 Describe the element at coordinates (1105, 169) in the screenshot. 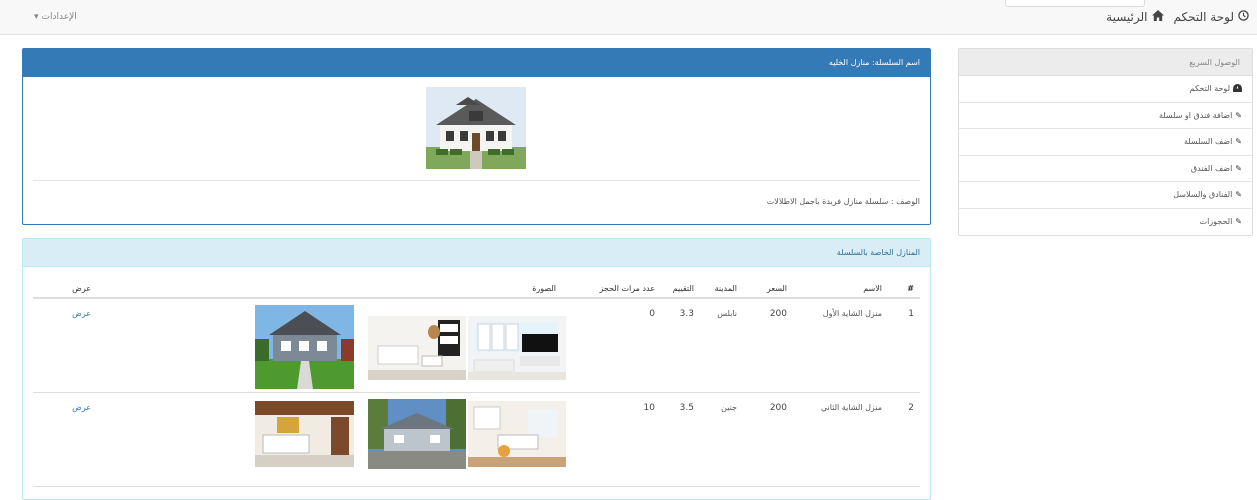

I see `sidebar-item-add-hotel: ✎ اضف الفندق` at that location.